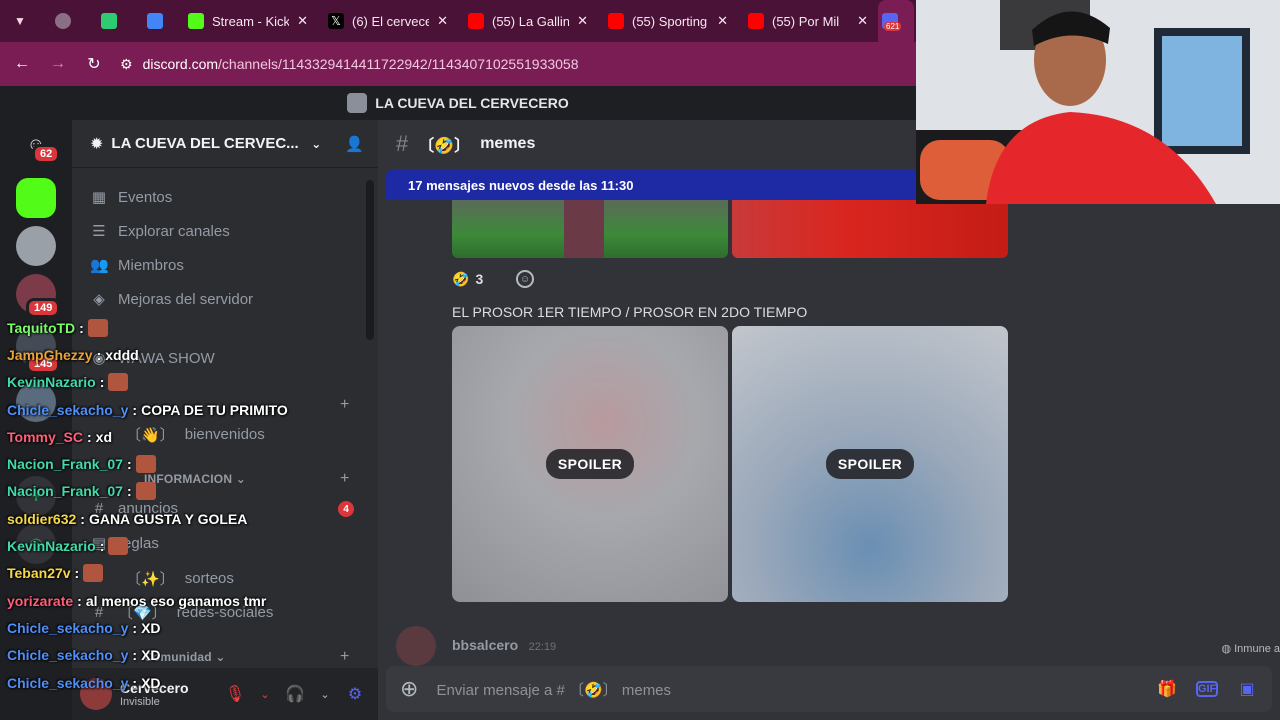  What do you see at coordinates (36, 198) in the screenshot?
I see `guild-icon-kick` at bounding box center [36, 198].